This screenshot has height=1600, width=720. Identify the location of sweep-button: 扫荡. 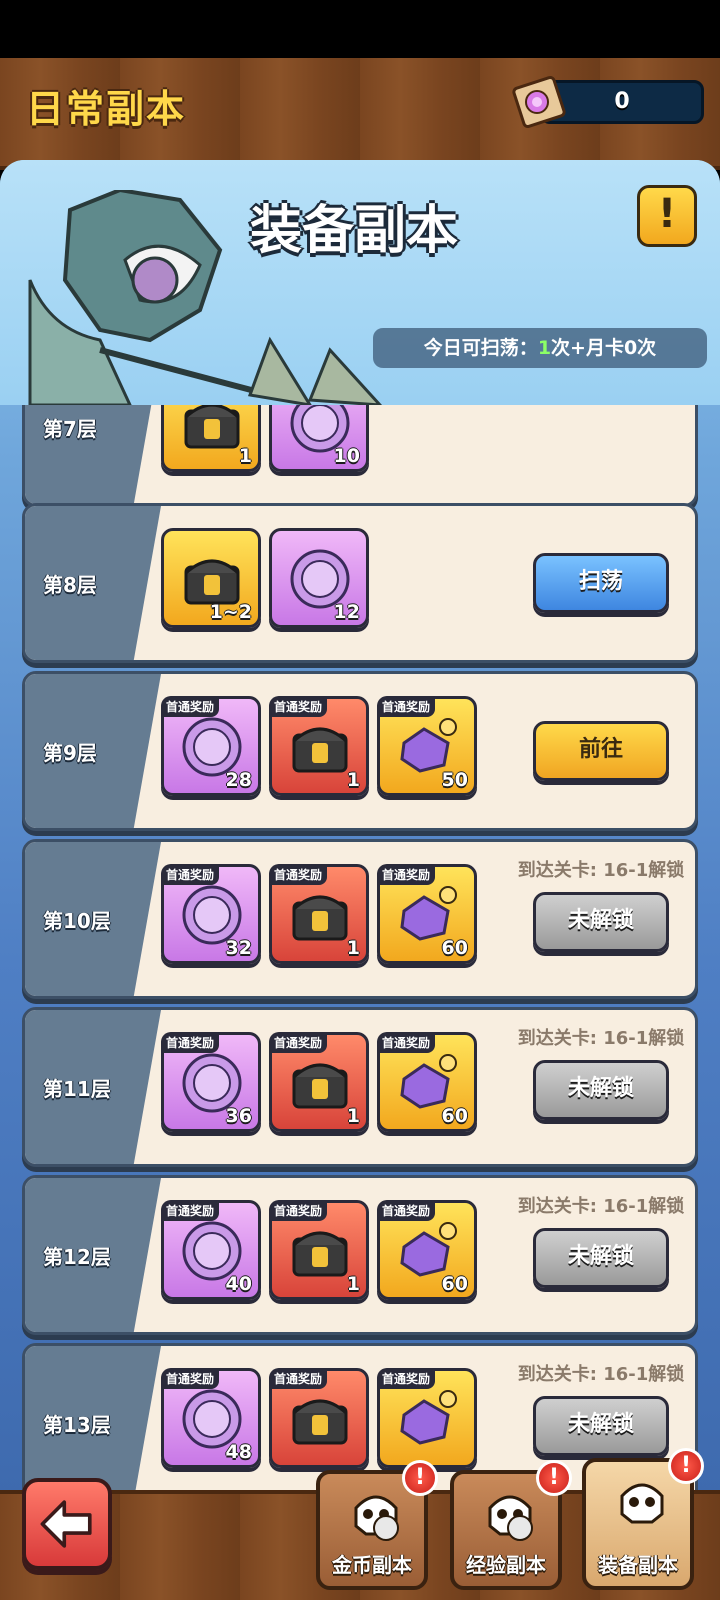
(601, 583).